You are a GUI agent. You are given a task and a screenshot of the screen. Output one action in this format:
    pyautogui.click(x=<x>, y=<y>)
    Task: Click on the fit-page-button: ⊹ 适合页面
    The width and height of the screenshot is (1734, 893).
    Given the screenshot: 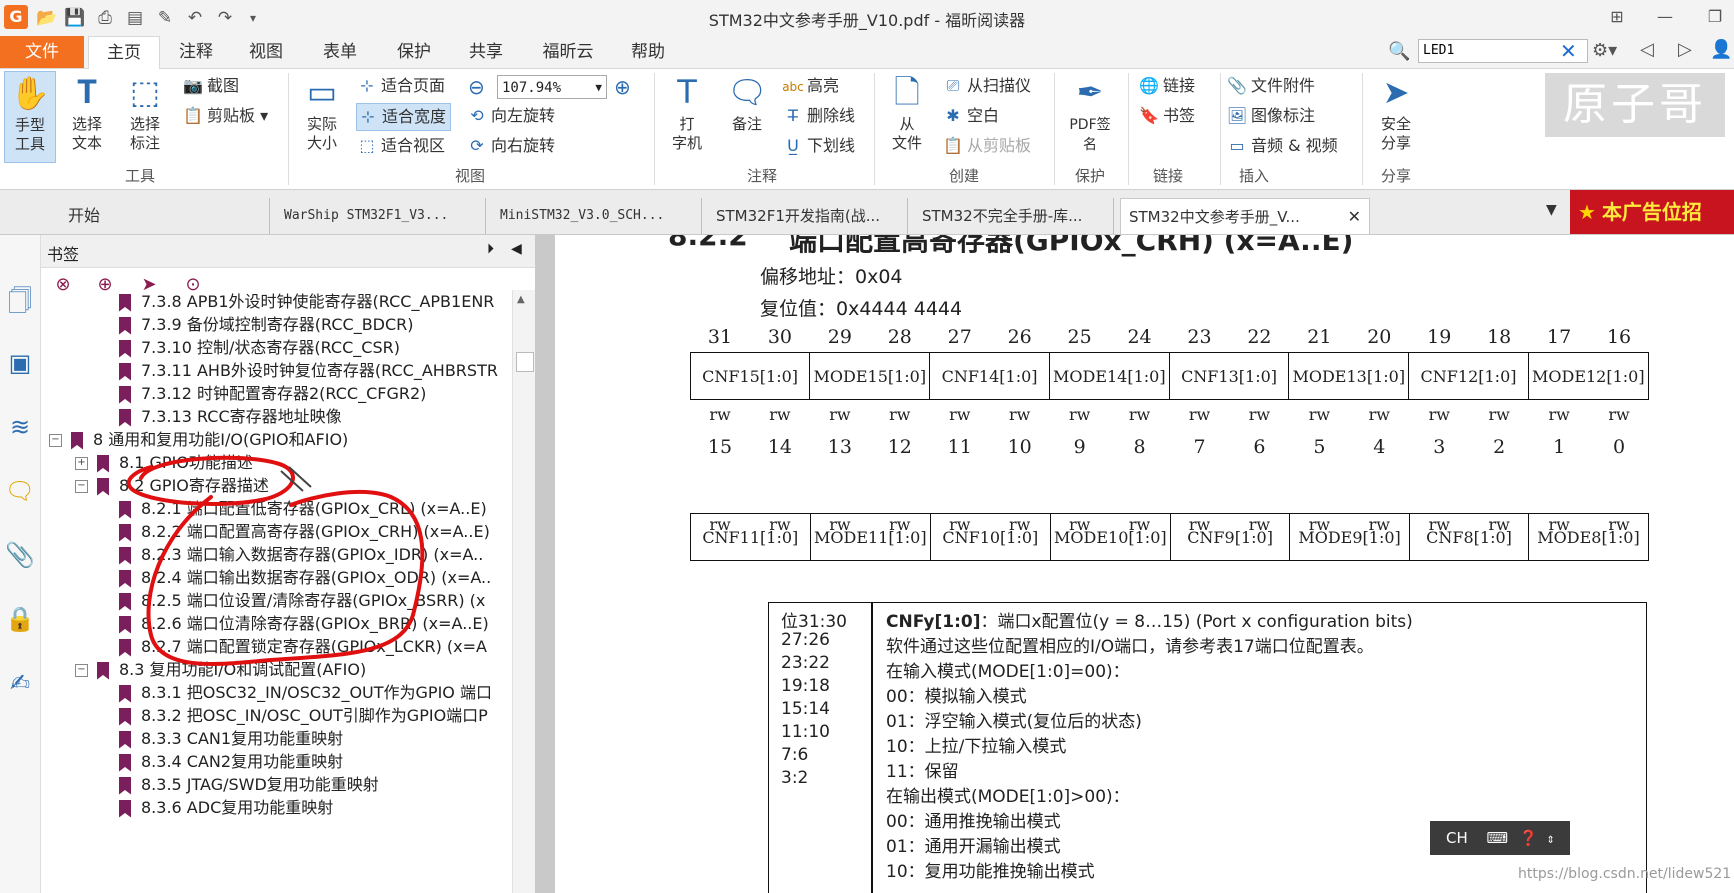 What is the action you would take?
    pyautogui.click(x=400, y=86)
    